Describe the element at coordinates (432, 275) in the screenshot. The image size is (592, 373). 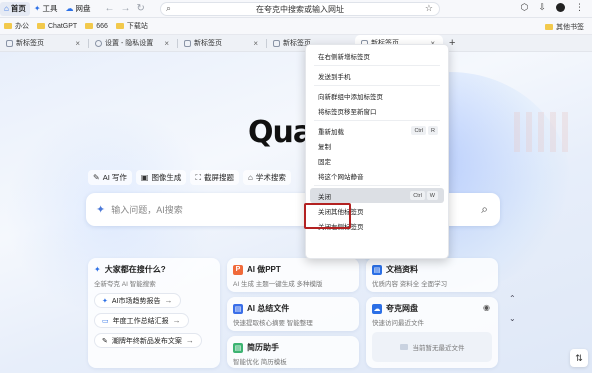
I see `docs-card: ▤ 文档资料 优质内容 资料全 全面学习` at that location.